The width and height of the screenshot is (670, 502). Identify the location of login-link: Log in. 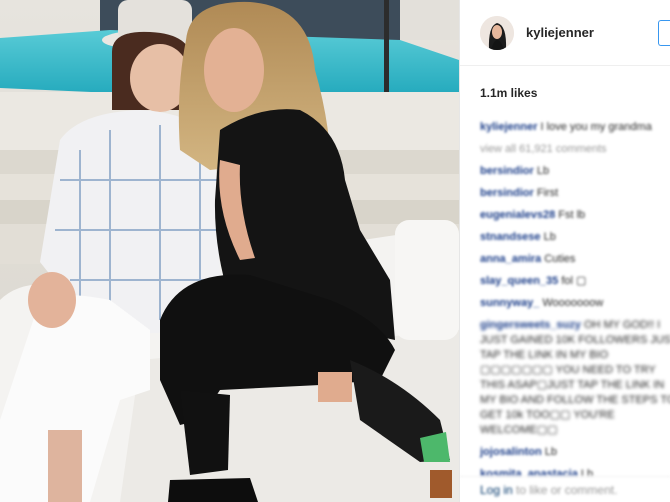
(496, 490).